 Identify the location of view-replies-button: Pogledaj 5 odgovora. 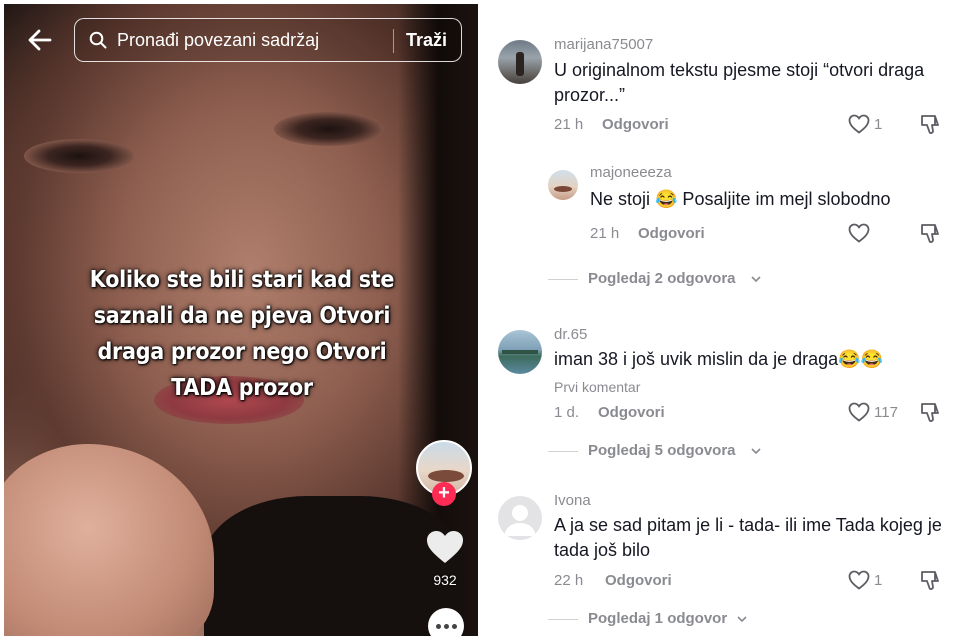
(678, 452).